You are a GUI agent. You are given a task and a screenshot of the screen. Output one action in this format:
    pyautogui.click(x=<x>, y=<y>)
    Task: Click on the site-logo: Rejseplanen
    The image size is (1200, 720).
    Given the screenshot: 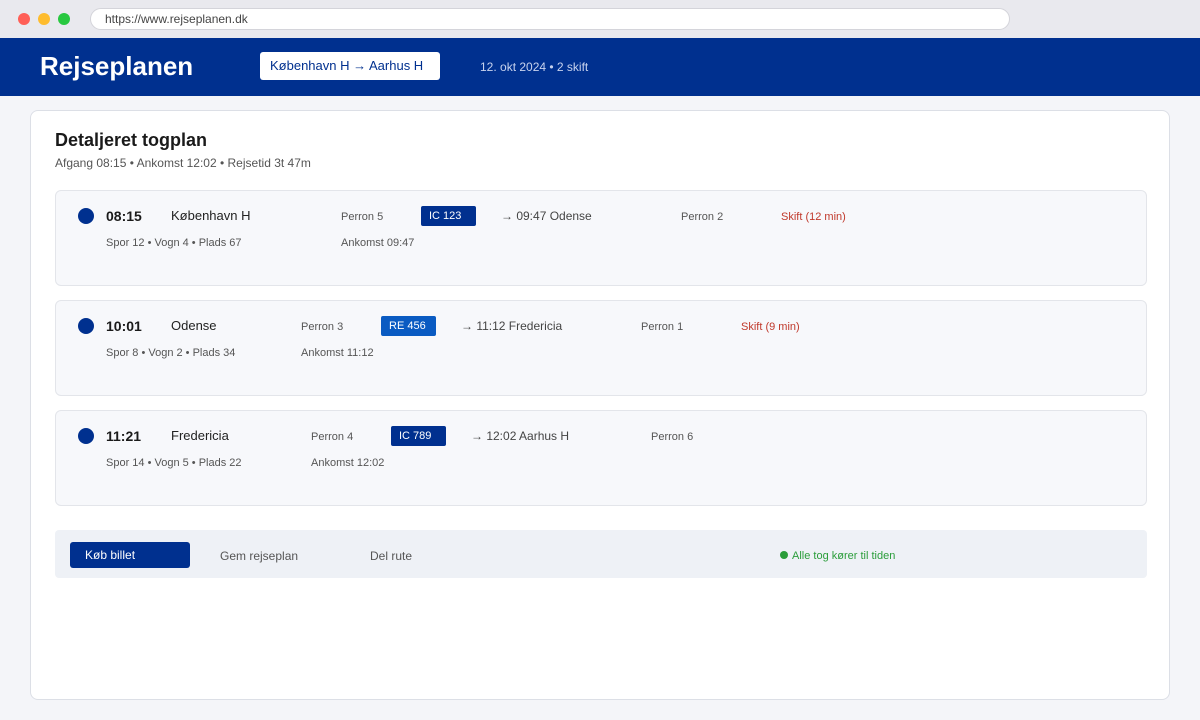 What is the action you would take?
    pyautogui.click(x=116, y=66)
    